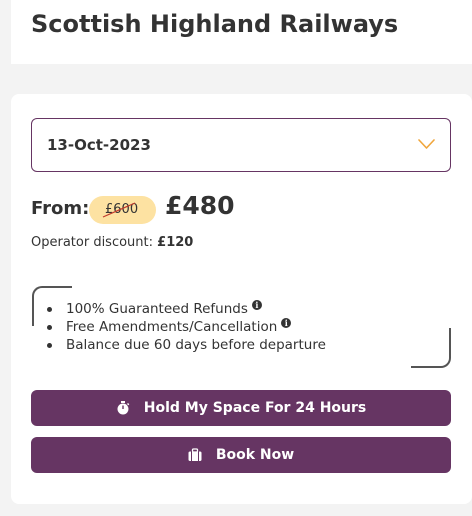  I want to click on decorative-bracket-bottom-right, so click(431, 348).